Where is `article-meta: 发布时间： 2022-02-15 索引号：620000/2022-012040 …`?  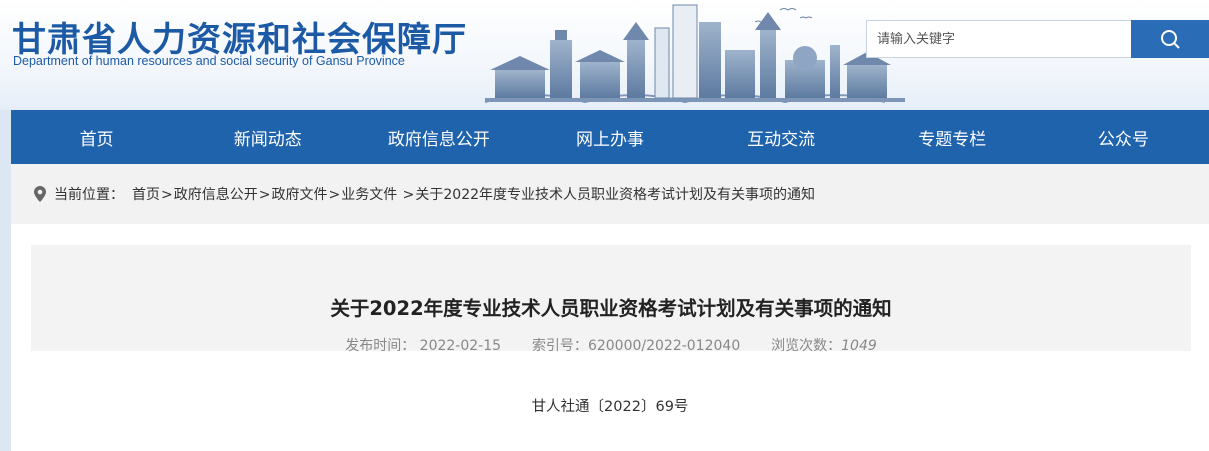 article-meta: 发布时间： 2022-02-15 索引号：620000/2022-012040 … is located at coordinates (611, 345).